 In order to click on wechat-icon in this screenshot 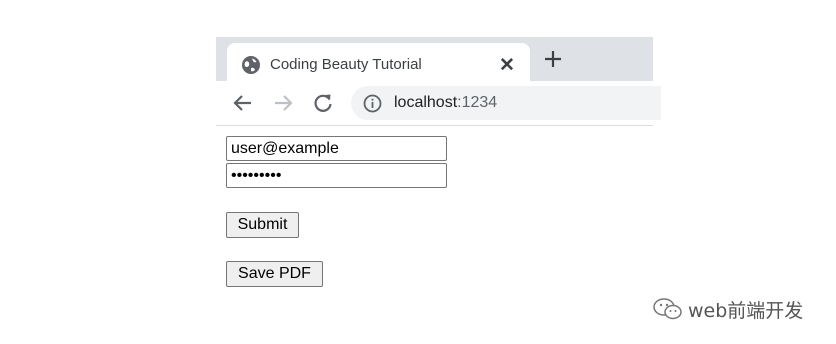, I will do `click(667, 309)`.